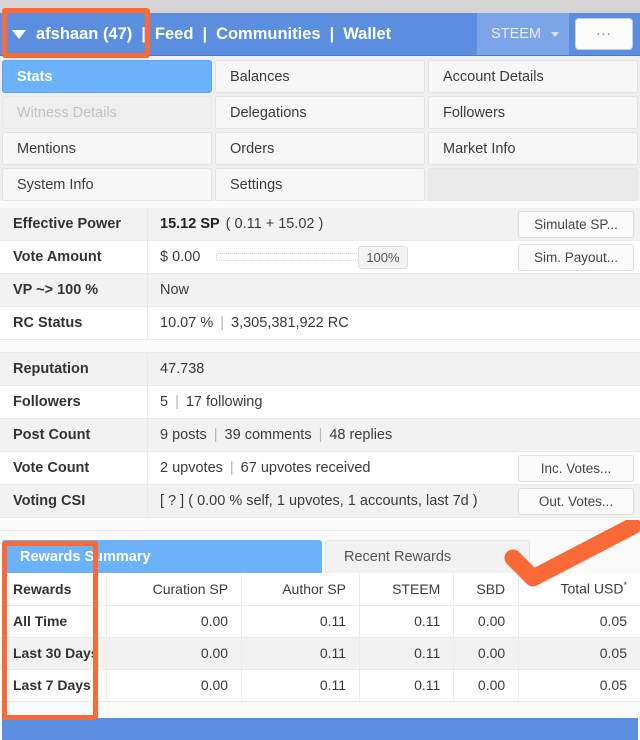  Describe the element at coordinates (330, 468) in the screenshot. I see `stat-value-vote-count: 2 upvotes | 67 upvotes received` at that location.